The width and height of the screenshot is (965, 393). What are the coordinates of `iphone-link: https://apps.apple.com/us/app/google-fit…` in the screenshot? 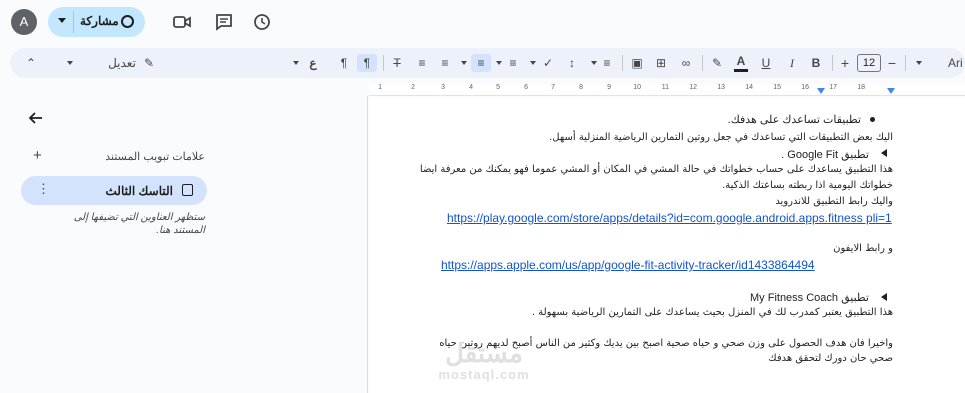 It's located at (628, 265).